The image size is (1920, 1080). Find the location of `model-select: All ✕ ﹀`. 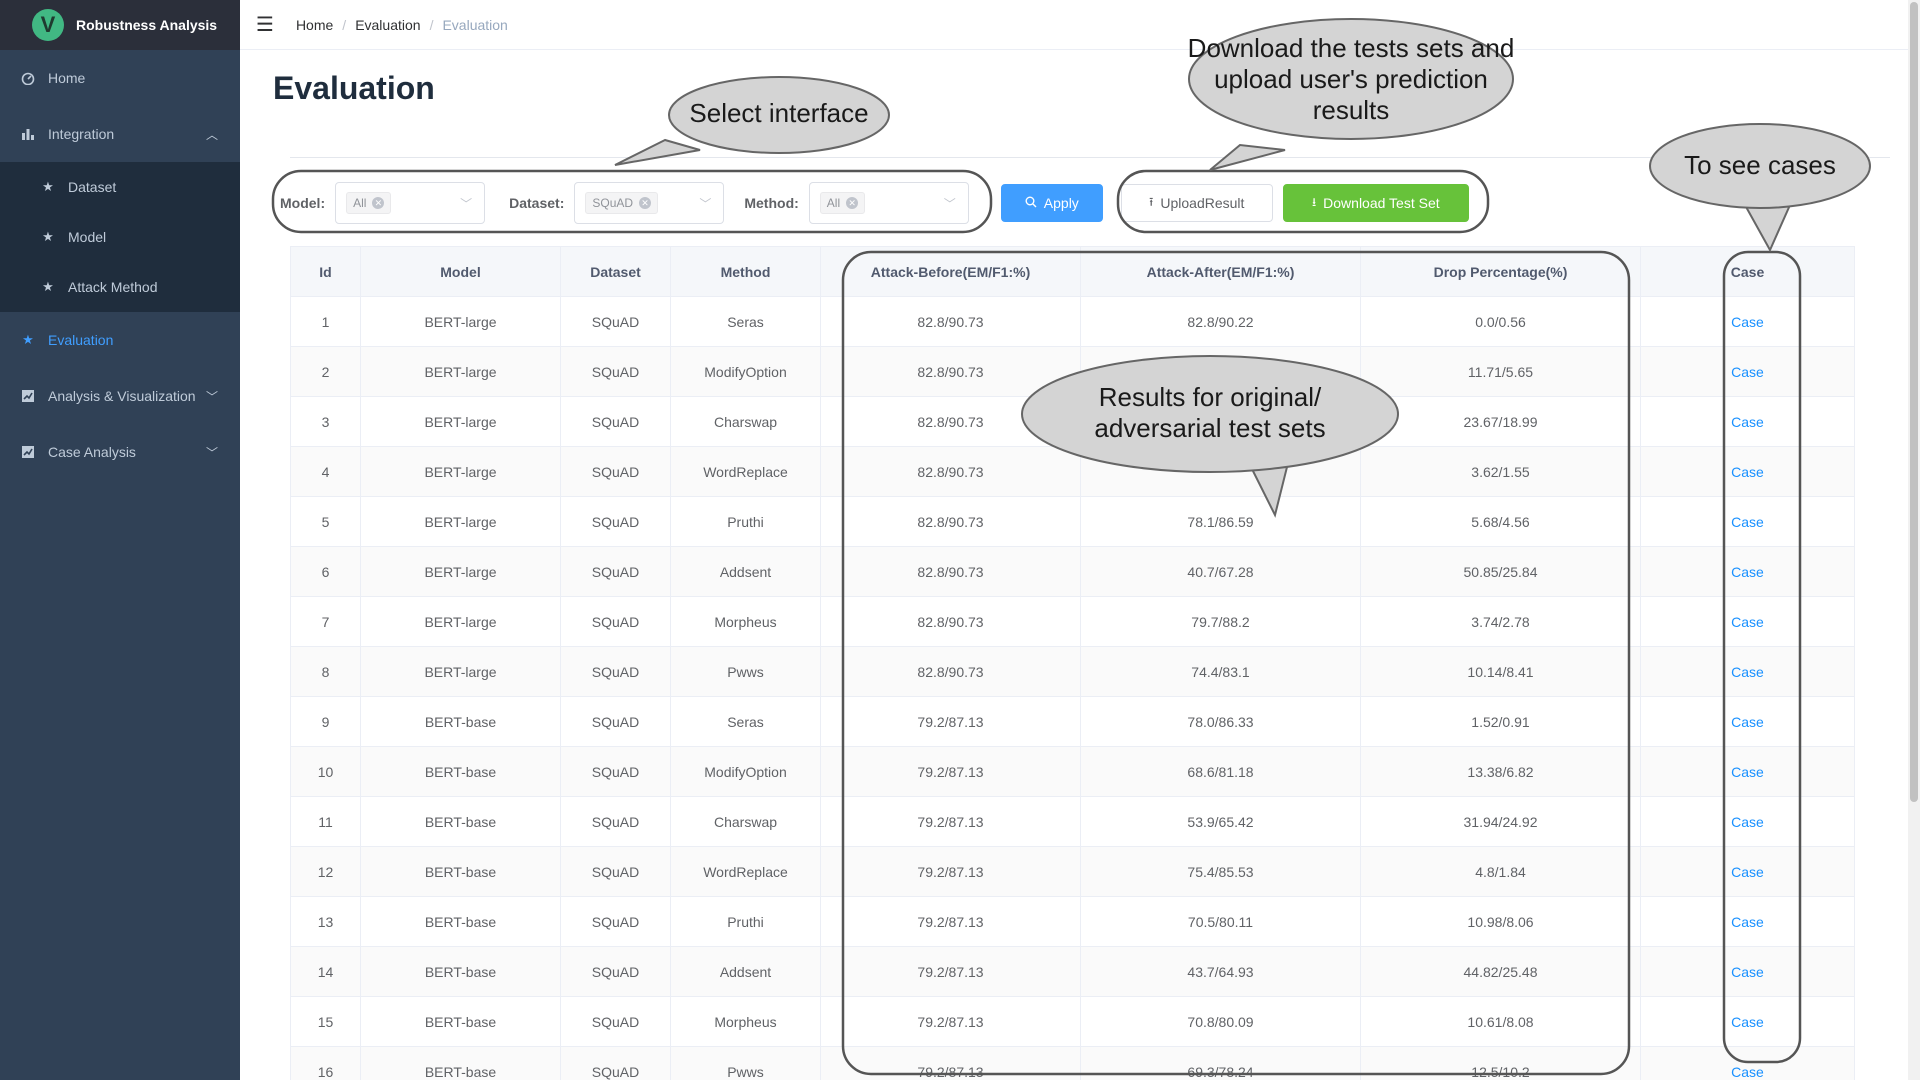

model-select: All ✕ ﹀ is located at coordinates (410, 203).